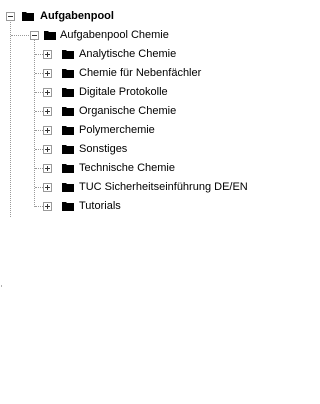 The width and height of the screenshot is (320, 404). What do you see at coordinates (117, 130) in the screenshot?
I see `tree-node-label: Polymerchemie` at bounding box center [117, 130].